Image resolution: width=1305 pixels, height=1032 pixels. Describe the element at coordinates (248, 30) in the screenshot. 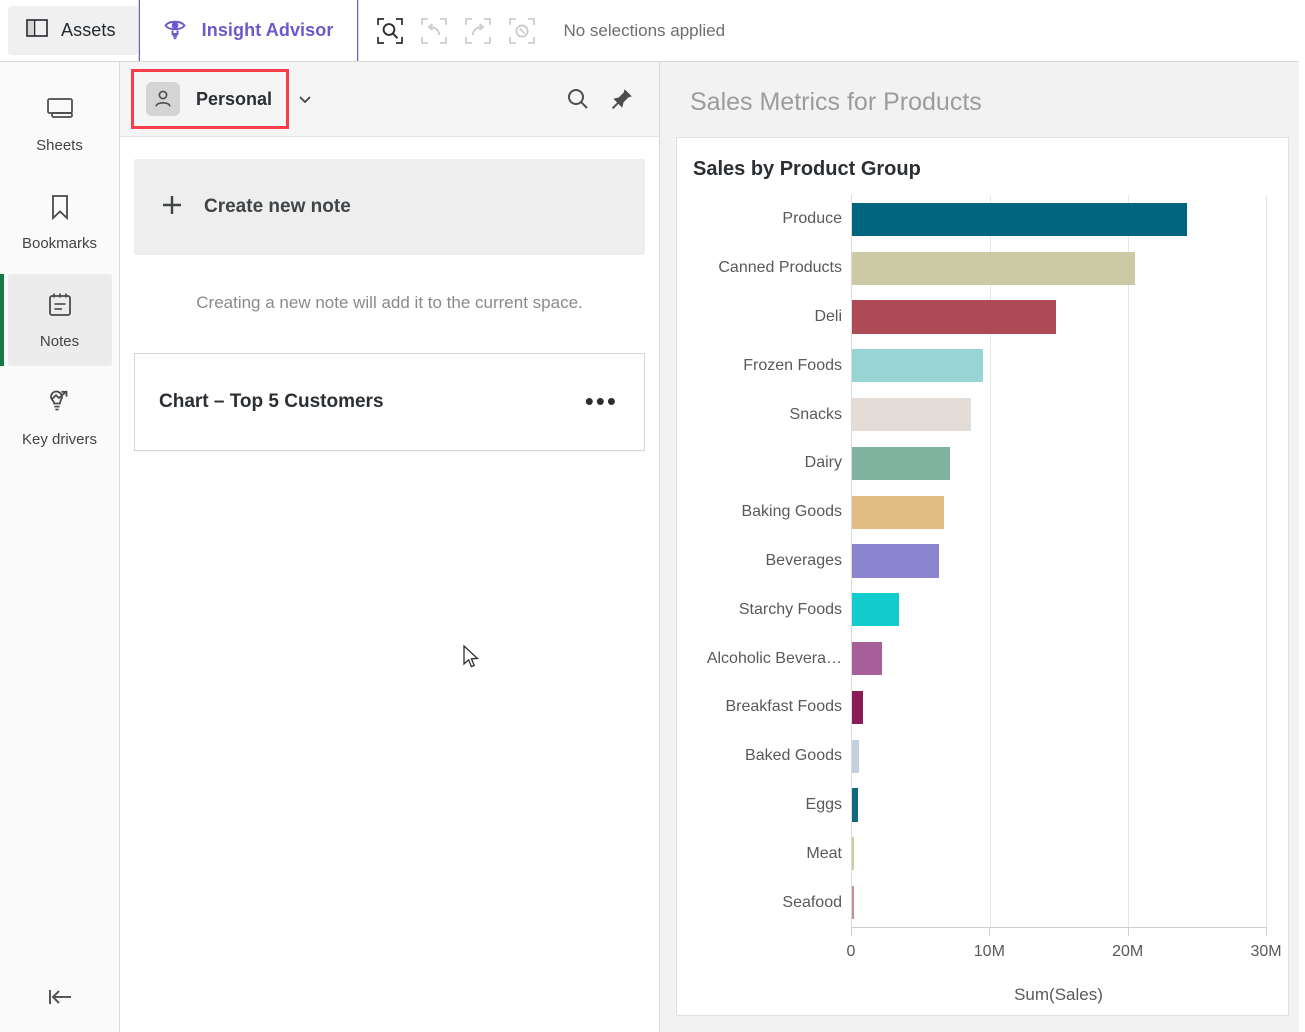

I see `tab-insight-advisor: Insight Advisor` at that location.